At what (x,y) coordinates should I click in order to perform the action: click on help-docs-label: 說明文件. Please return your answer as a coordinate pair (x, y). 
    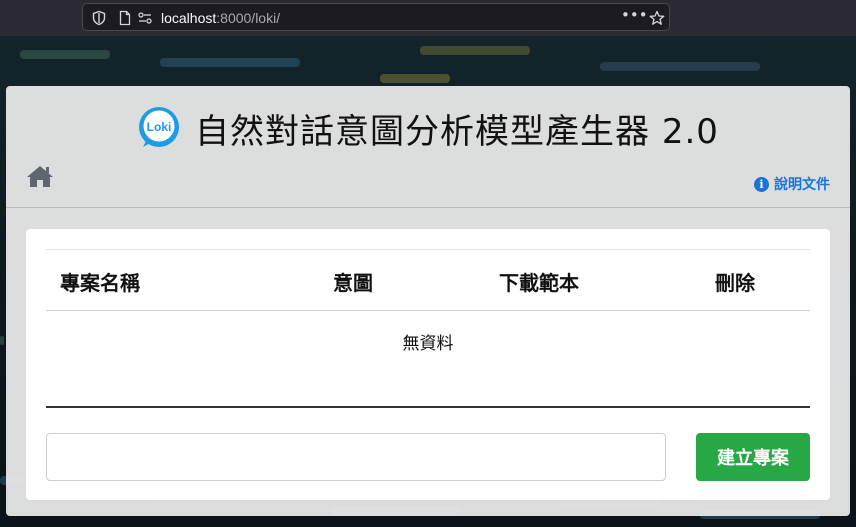
    Looking at the image, I should click on (802, 185).